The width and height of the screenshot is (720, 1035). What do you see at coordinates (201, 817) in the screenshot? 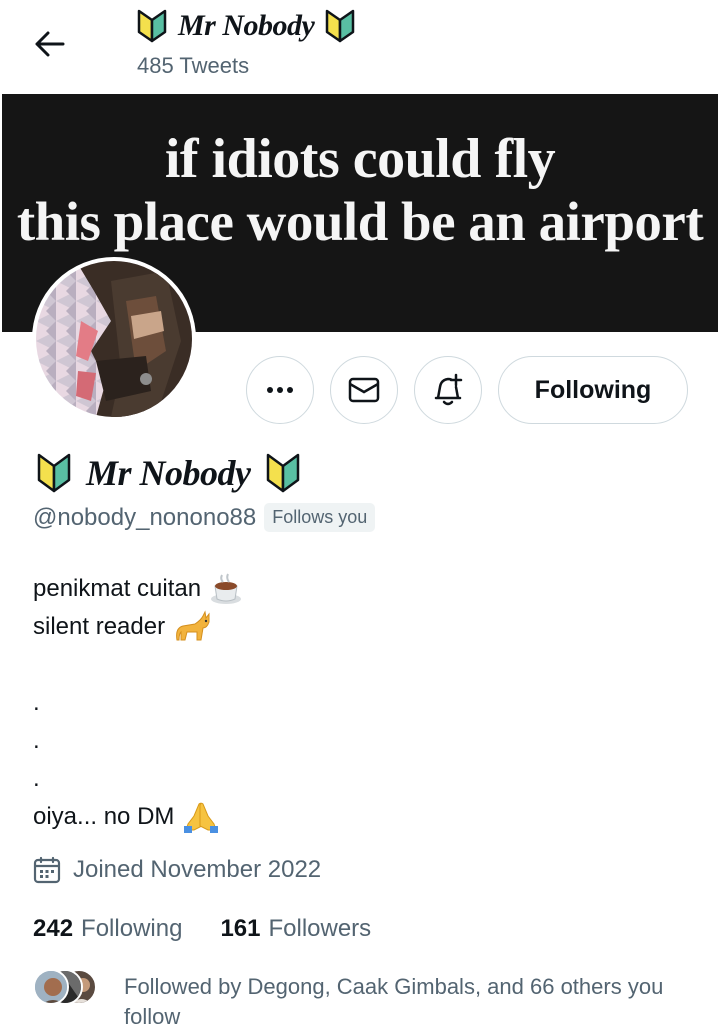
I see `folded-hands-icon` at bounding box center [201, 817].